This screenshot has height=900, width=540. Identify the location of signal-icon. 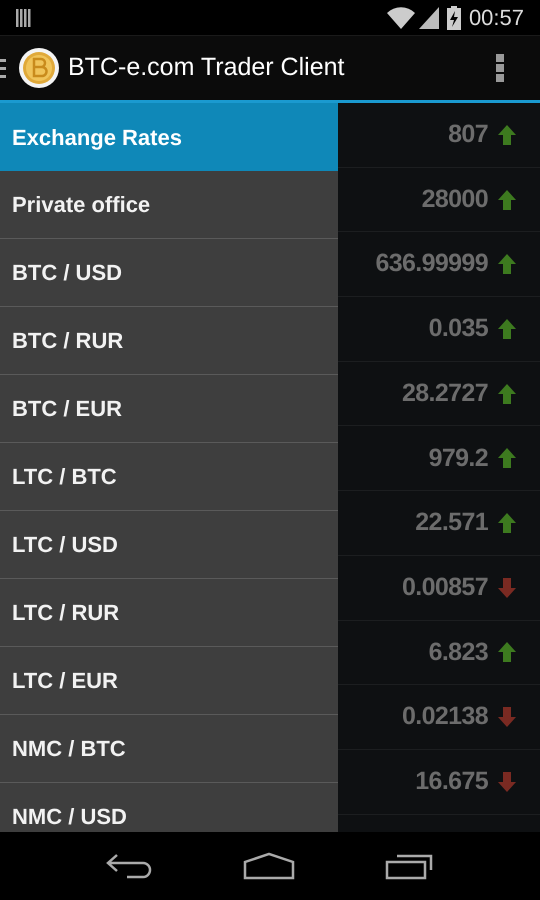
(428, 17).